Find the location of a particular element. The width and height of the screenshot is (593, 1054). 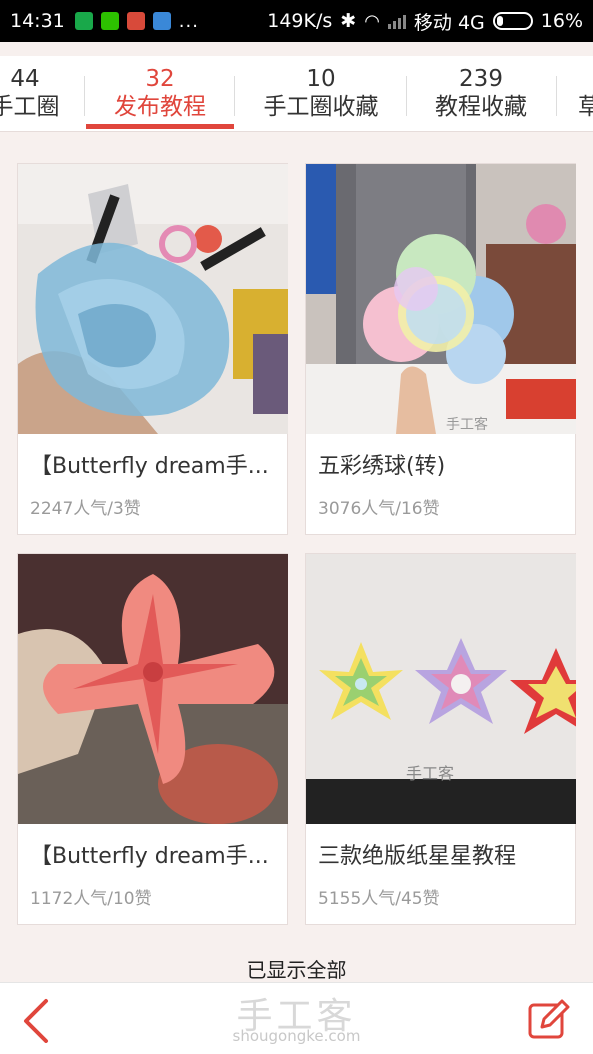

tab-handmade-circle: 44 手工圈 is located at coordinates (30, 94).